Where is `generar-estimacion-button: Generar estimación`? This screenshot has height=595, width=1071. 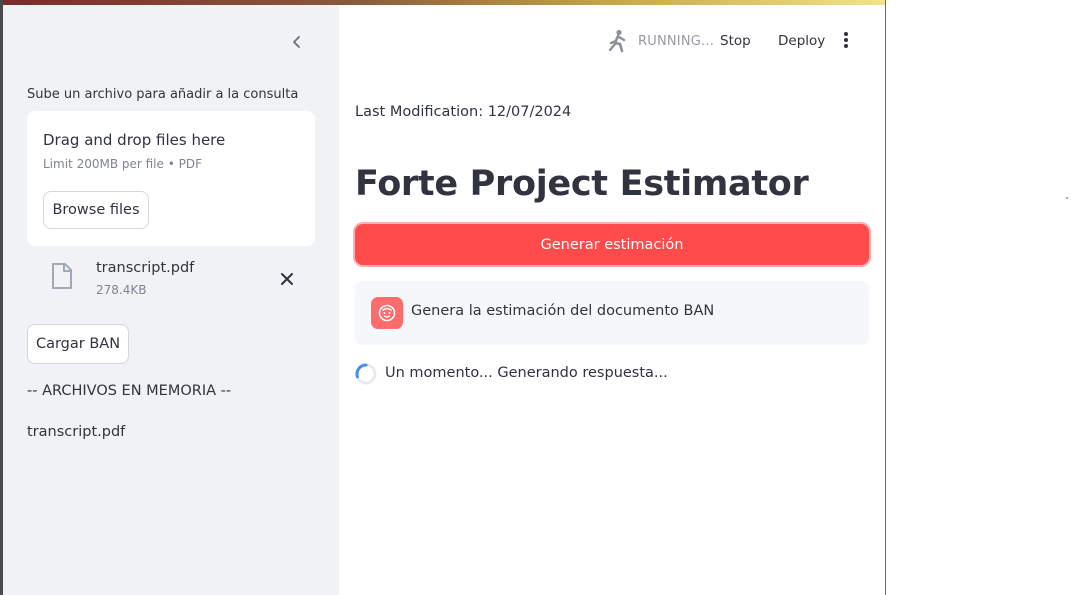
generar-estimacion-button: Generar estimación is located at coordinates (612, 244).